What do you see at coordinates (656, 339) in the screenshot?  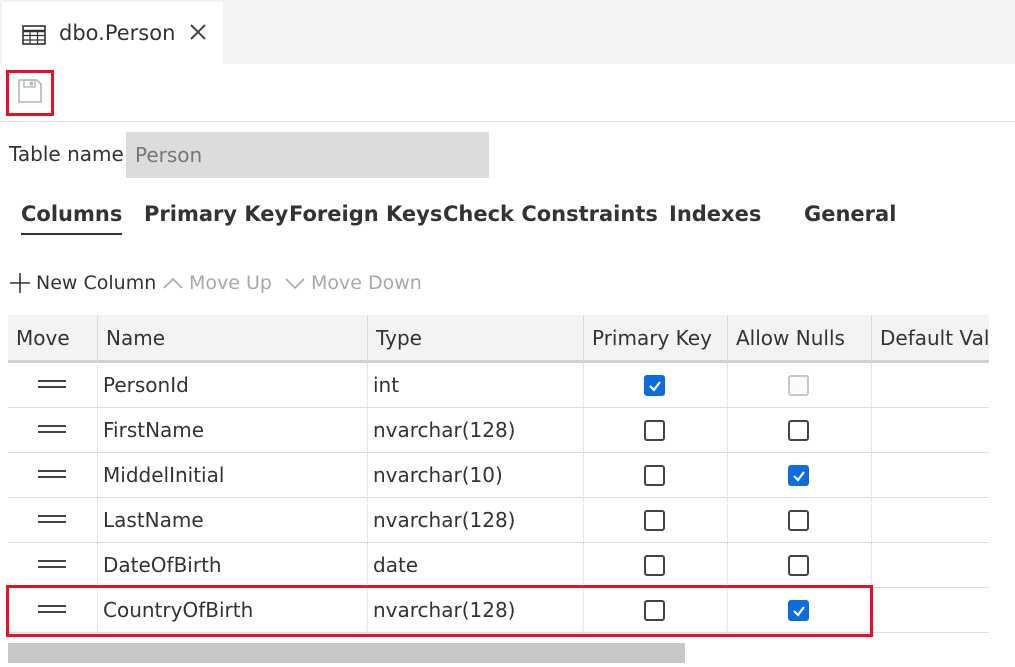 I see `header-primary-key: Primary Key` at bounding box center [656, 339].